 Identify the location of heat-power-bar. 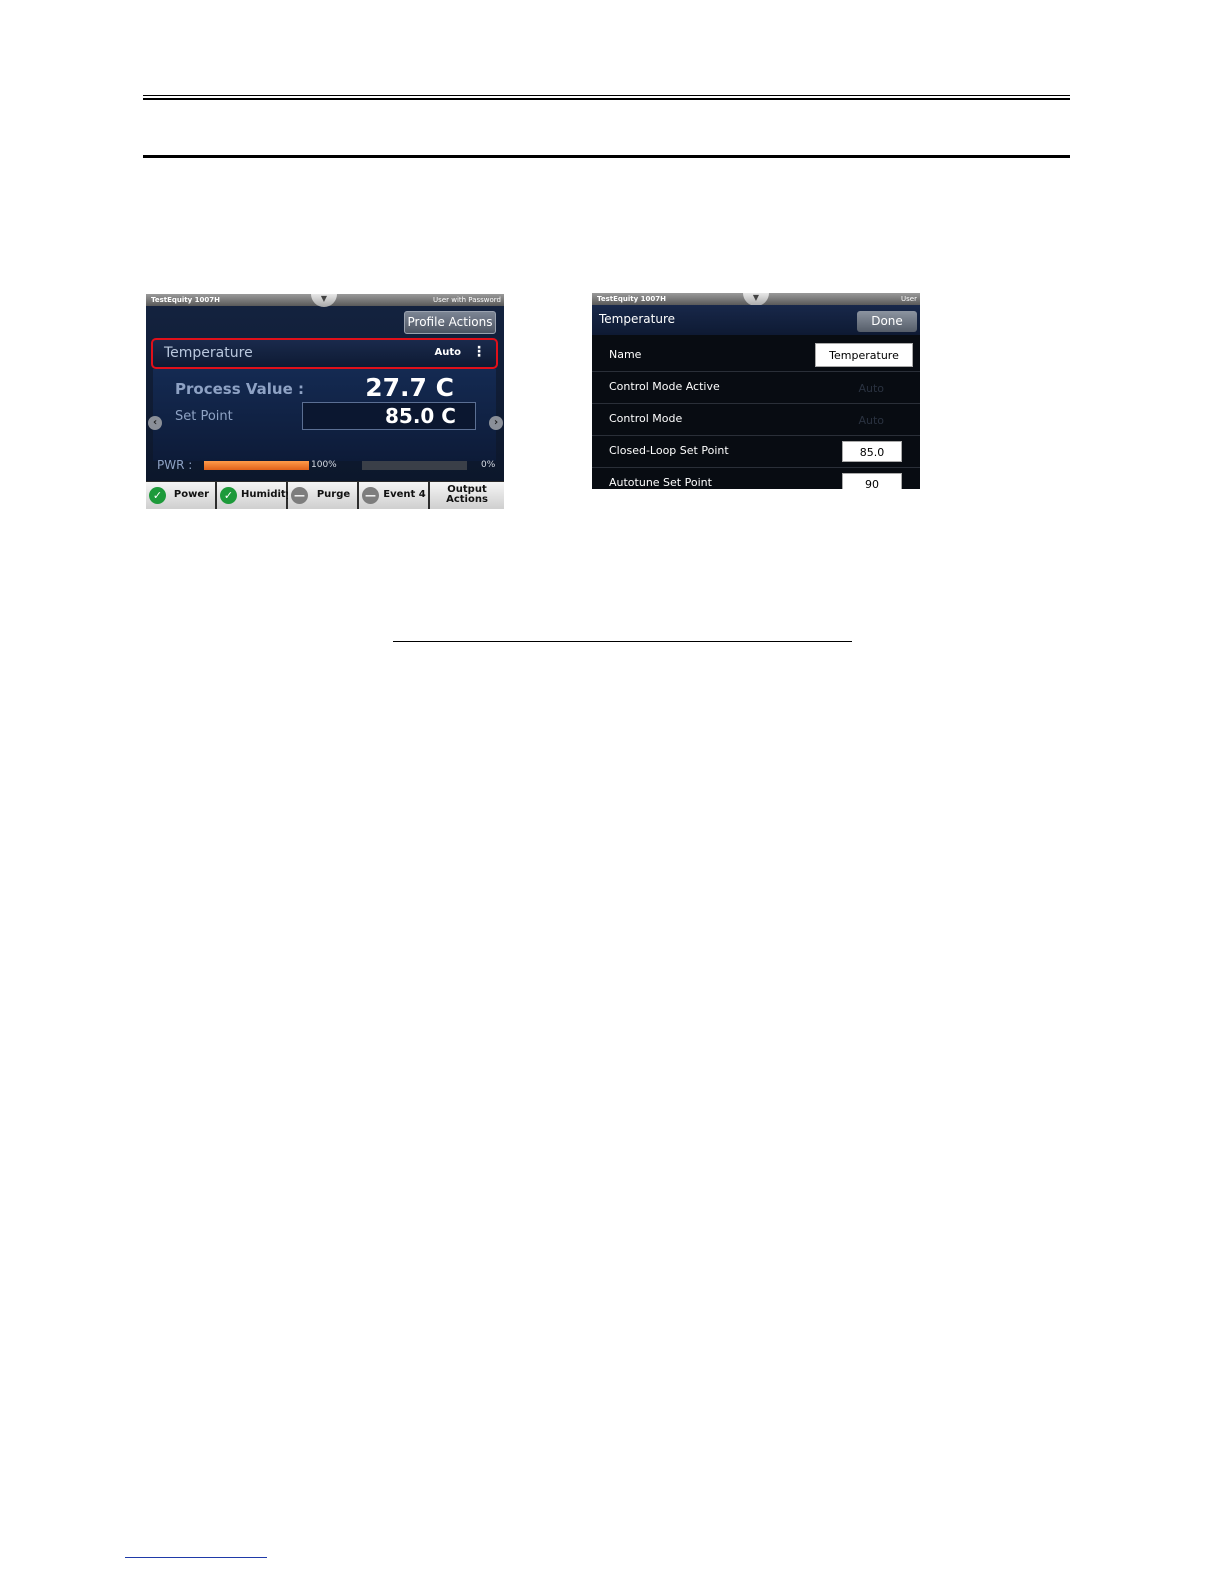
(256, 465).